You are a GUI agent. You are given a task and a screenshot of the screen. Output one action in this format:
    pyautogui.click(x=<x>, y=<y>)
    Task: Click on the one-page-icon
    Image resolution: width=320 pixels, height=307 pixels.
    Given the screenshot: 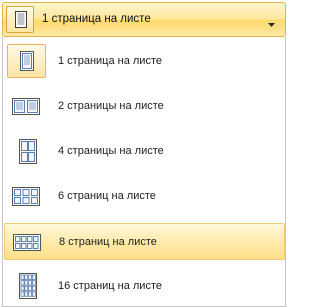 What is the action you would take?
    pyautogui.click(x=20, y=19)
    